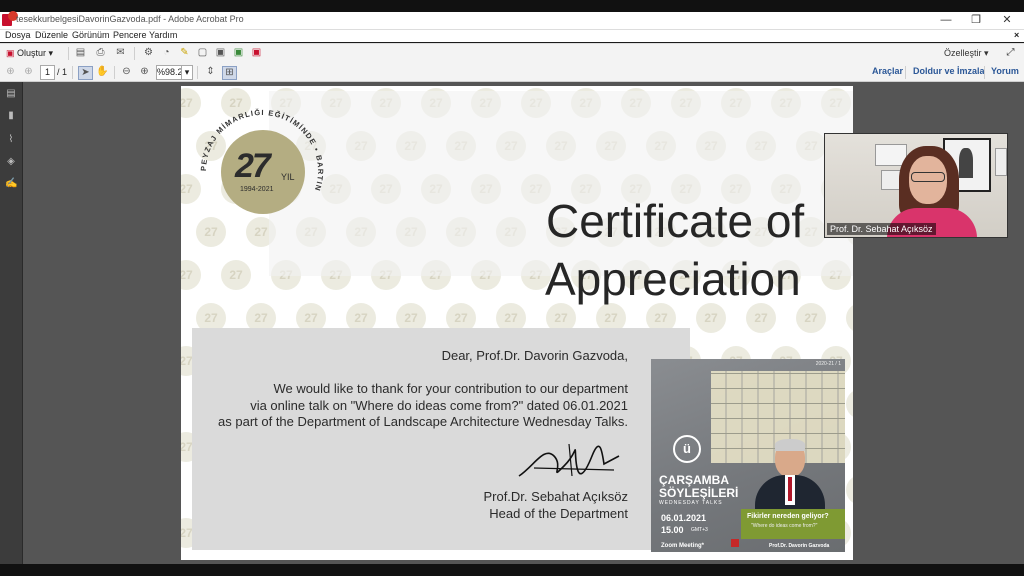  I want to click on page-number-input: 1, so click(47, 72).